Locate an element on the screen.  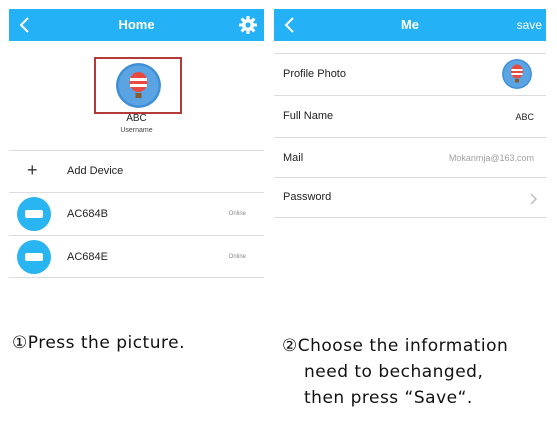
profile-picture-highlight is located at coordinates (138, 85).